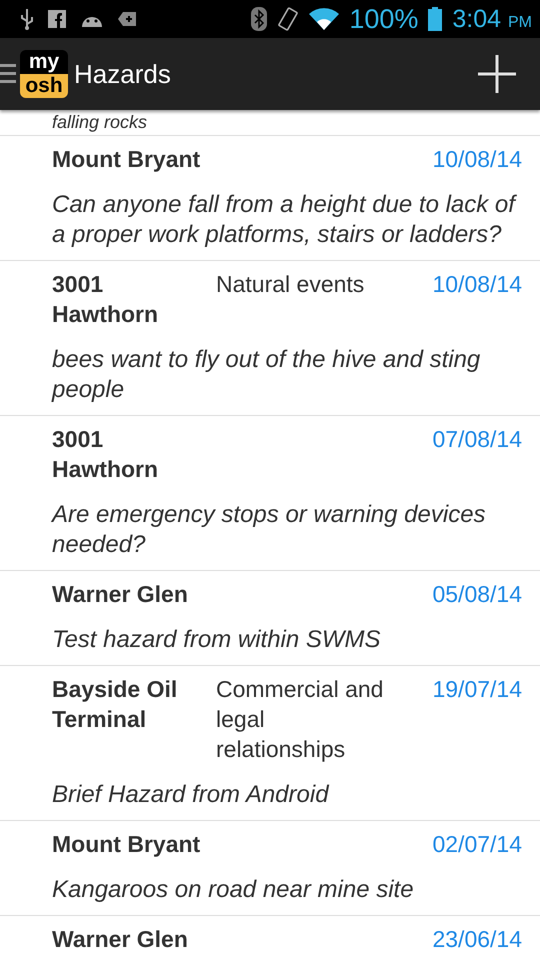 The height and width of the screenshot is (960, 540). I want to click on hazard-date: 05/08/14, so click(476, 594).